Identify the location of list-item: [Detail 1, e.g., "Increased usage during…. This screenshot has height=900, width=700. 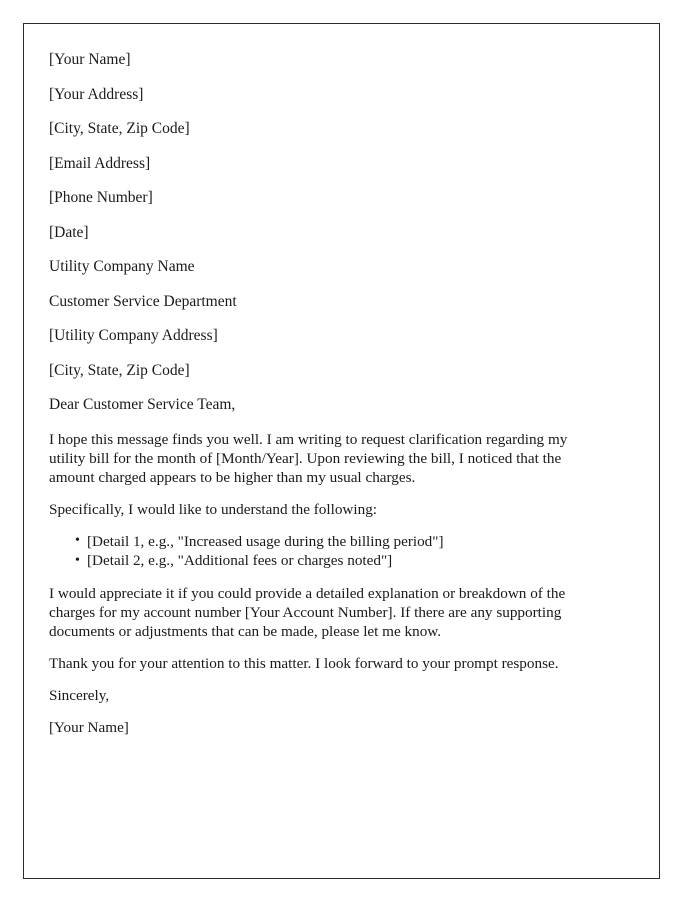
(346, 541).